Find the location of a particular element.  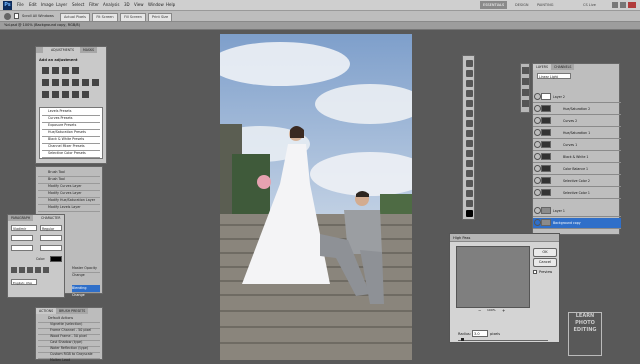

kerning-field is located at coordinates (51, 248).